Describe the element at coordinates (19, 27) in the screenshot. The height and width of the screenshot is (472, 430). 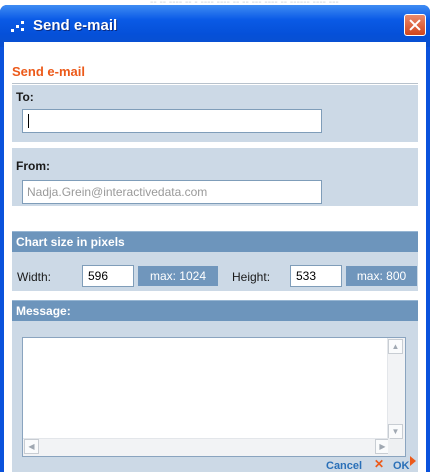
I see `app-icon` at that location.